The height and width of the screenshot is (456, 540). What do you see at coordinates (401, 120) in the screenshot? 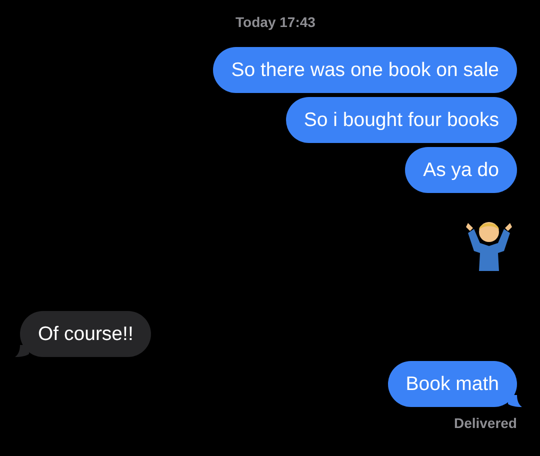
I see `sent-message: So i bought four books` at bounding box center [401, 120].